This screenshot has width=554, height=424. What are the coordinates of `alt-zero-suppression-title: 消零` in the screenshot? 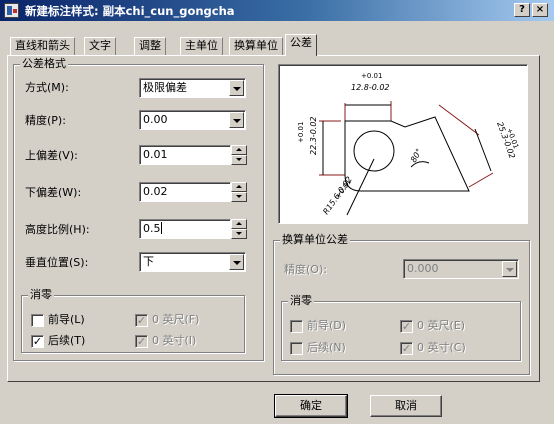 It's located at (301, 301).